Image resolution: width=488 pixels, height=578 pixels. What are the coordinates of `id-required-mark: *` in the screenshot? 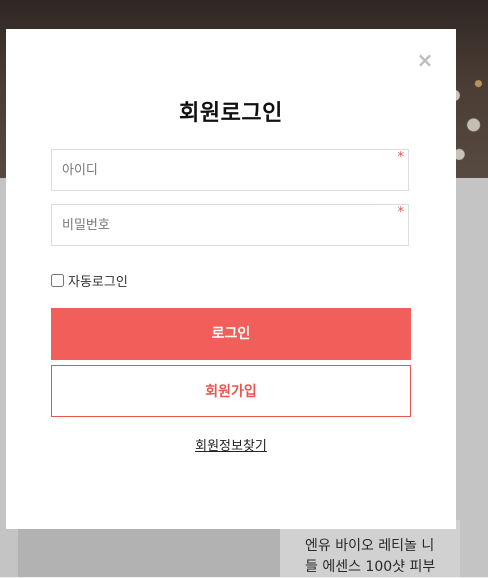 It's located at (401, 157).